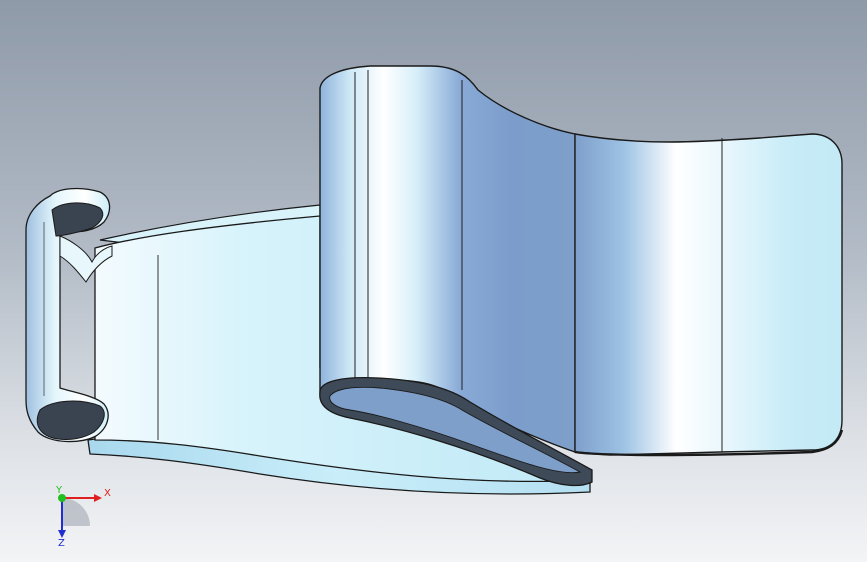  I want to click on hook-top-inner, so click(77, 219).